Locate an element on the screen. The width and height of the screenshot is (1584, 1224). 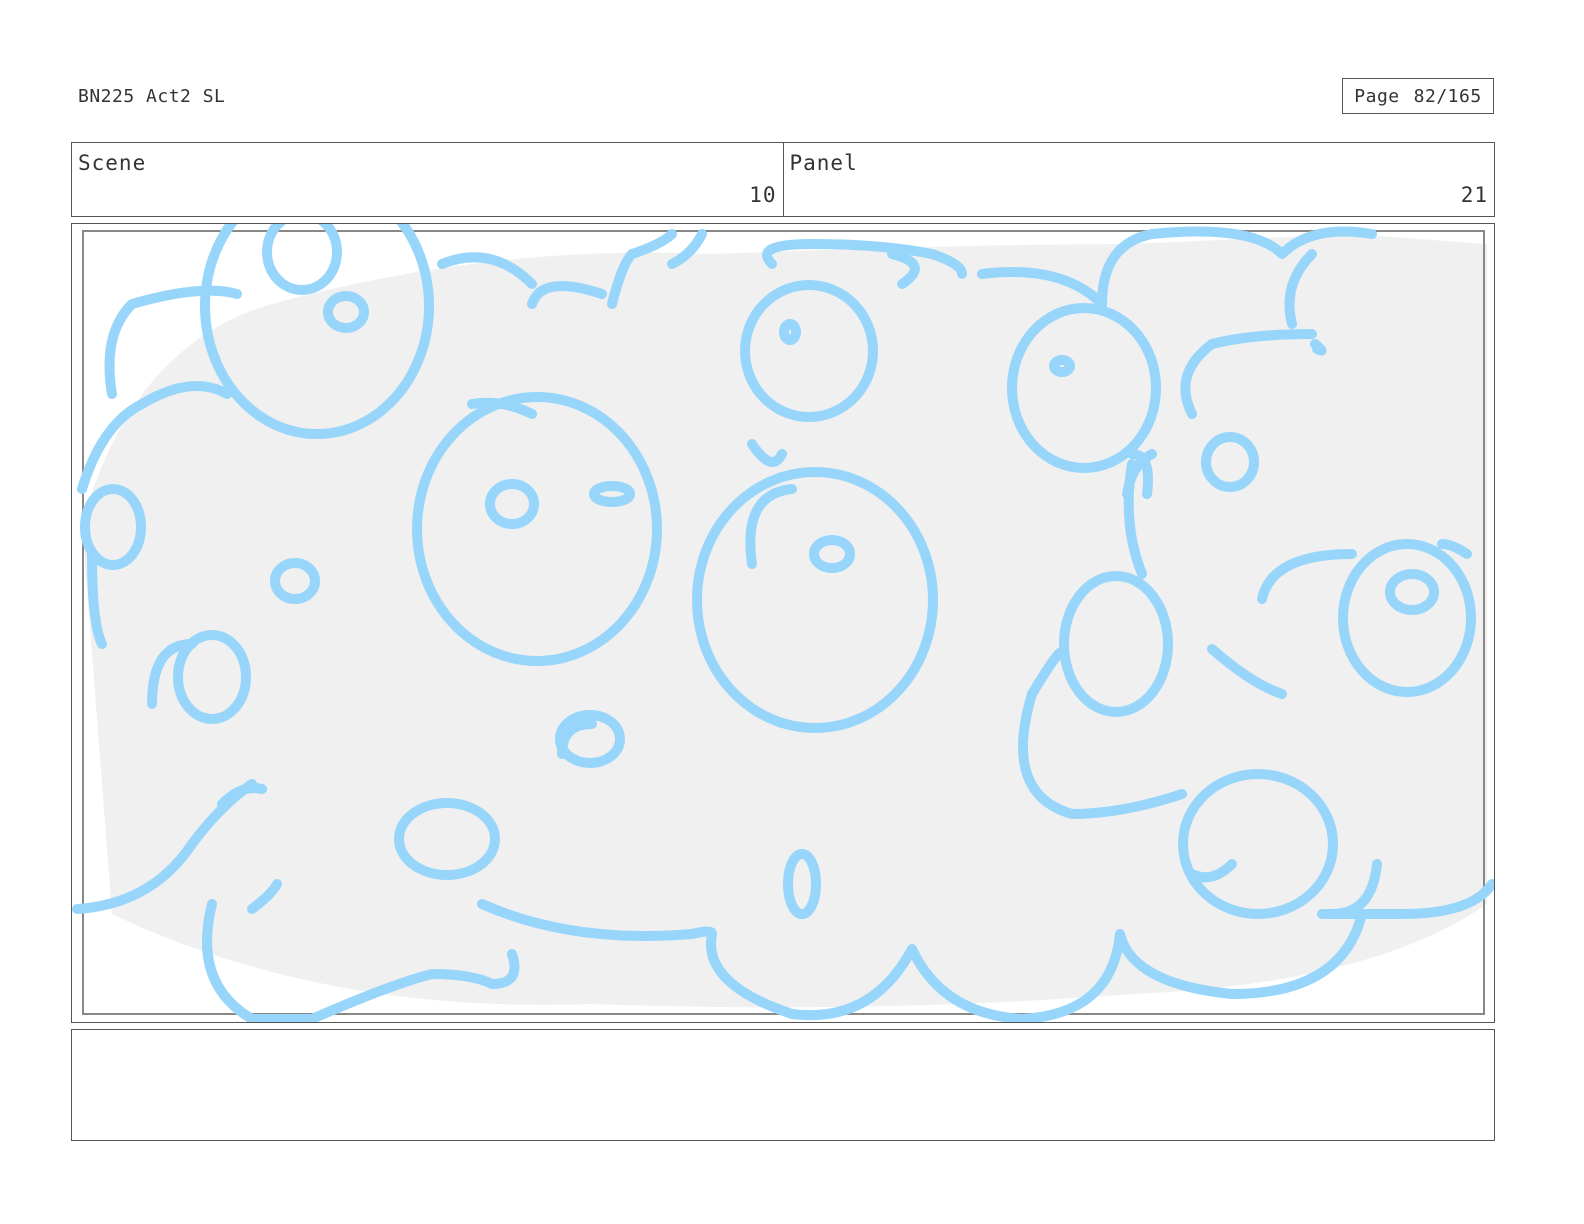
scene-panel-row: Scene 10 Panel 21 is located at coordinates (783, 179).